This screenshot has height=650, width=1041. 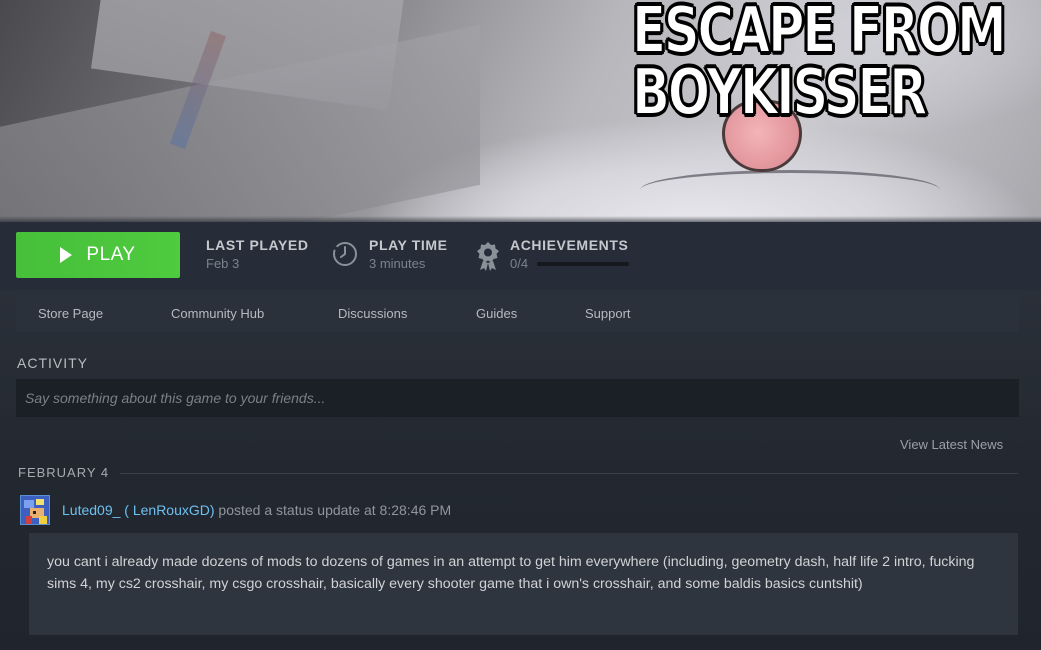 I want to click on nav-guides: Guides, so click(x=496, y=313).